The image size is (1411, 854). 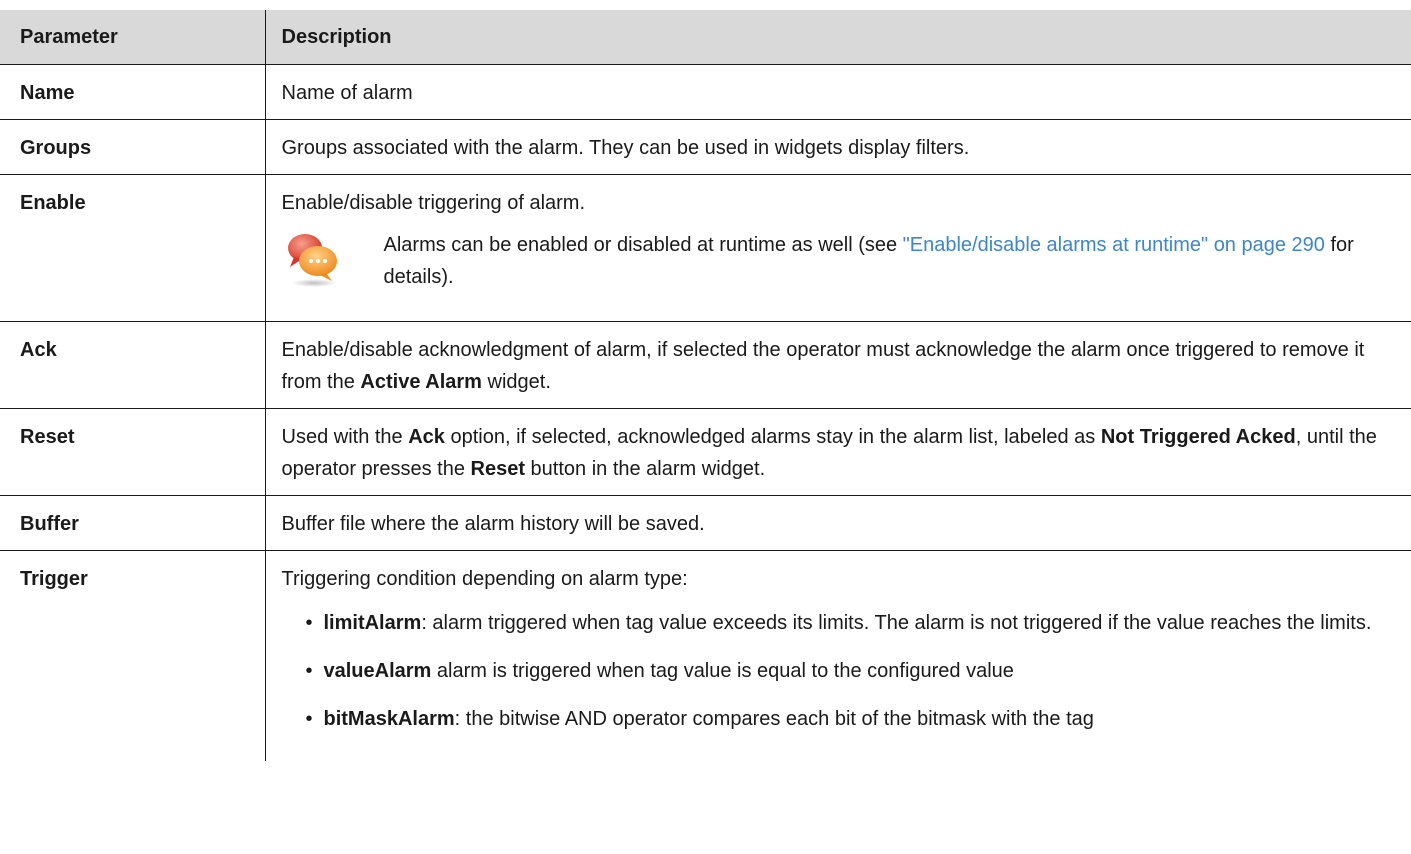 What do you see at coordinates (312, 259) in the screenshot?
I see `speech-bubbles-icon` at bounding box center [312, 259].